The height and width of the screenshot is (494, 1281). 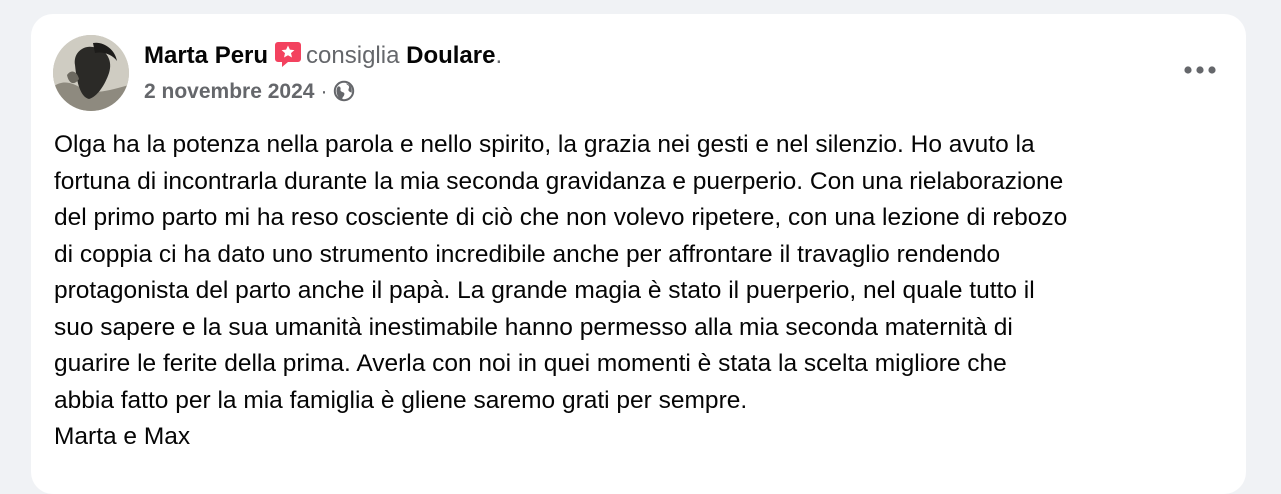 I want to click on more-options-button, so click(x=1200, y=70).